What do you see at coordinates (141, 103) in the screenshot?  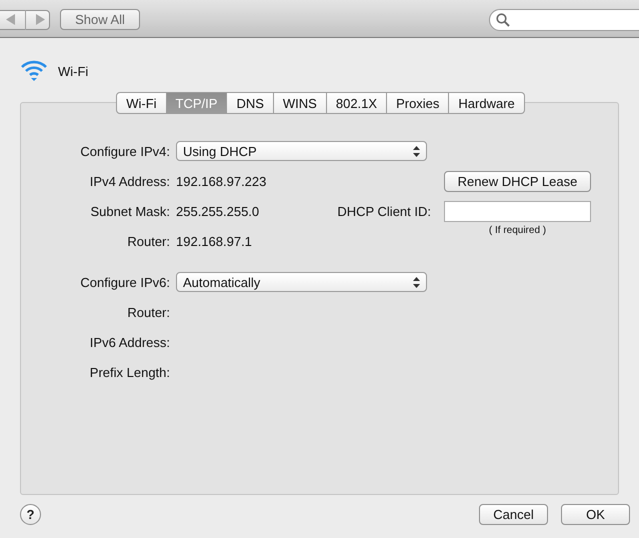 I see `tab: Wi-Fi` at bounding box center [141, 103].